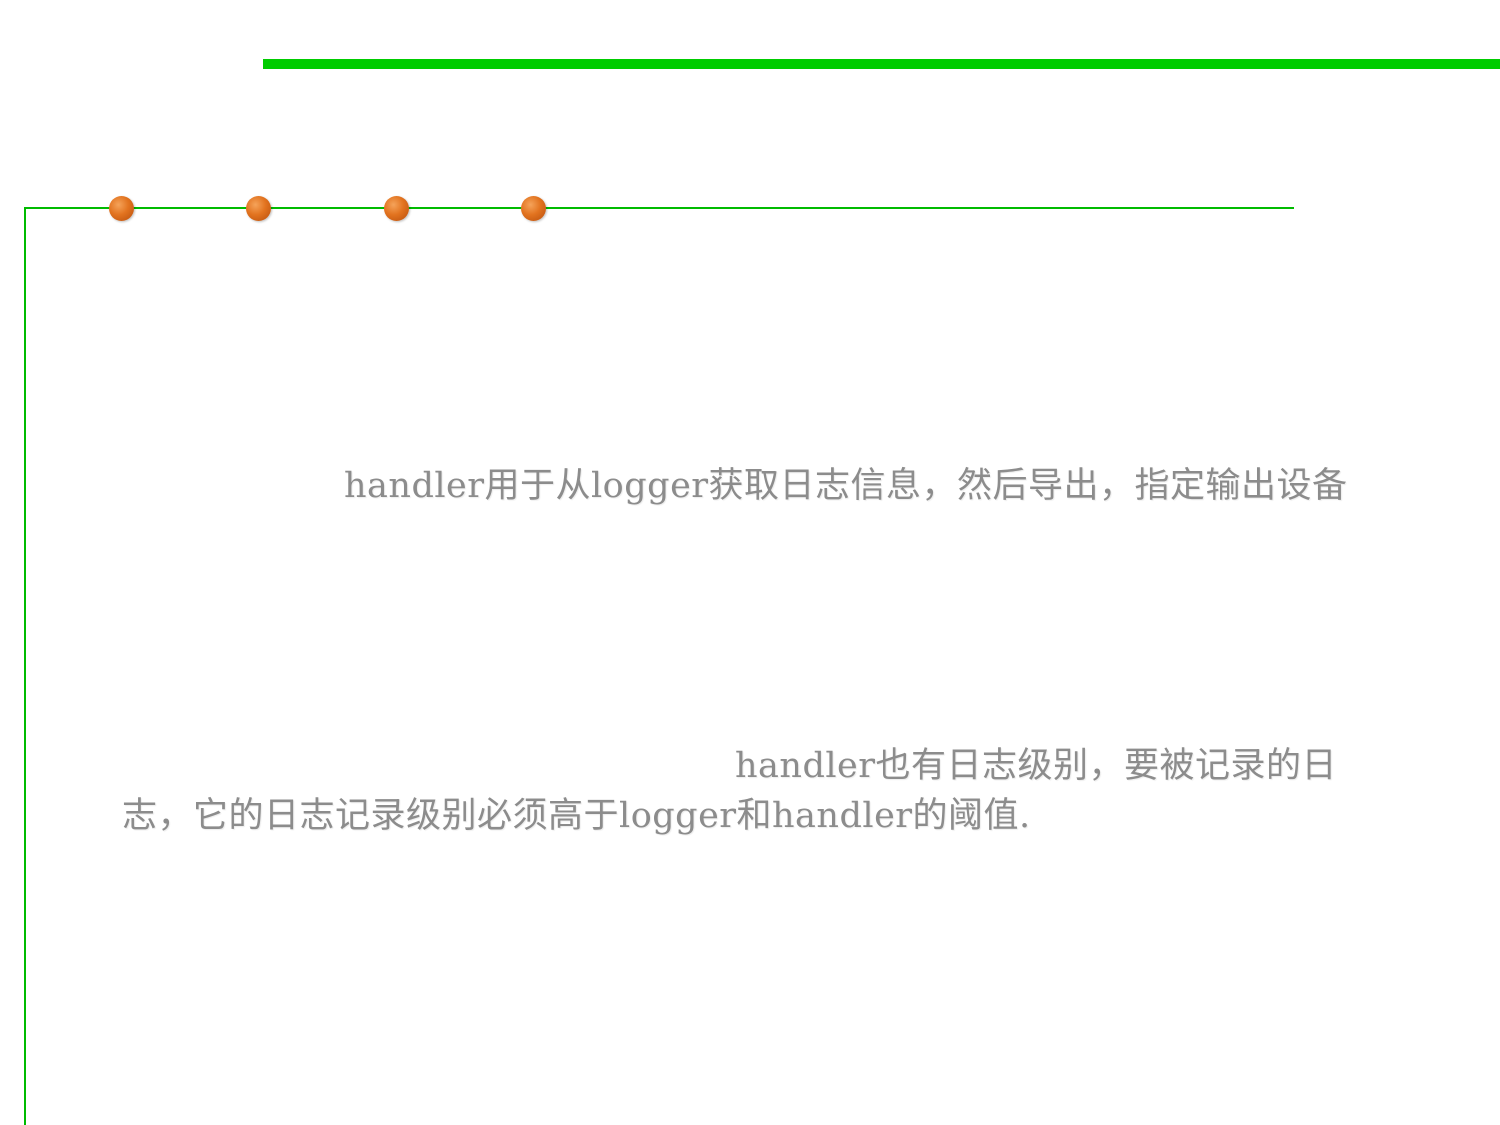 This screenshot has width=1500, height=1125. Describe the element at coordinates (881, 64) in the screenshot. I see `top-accent-bar` at that location.